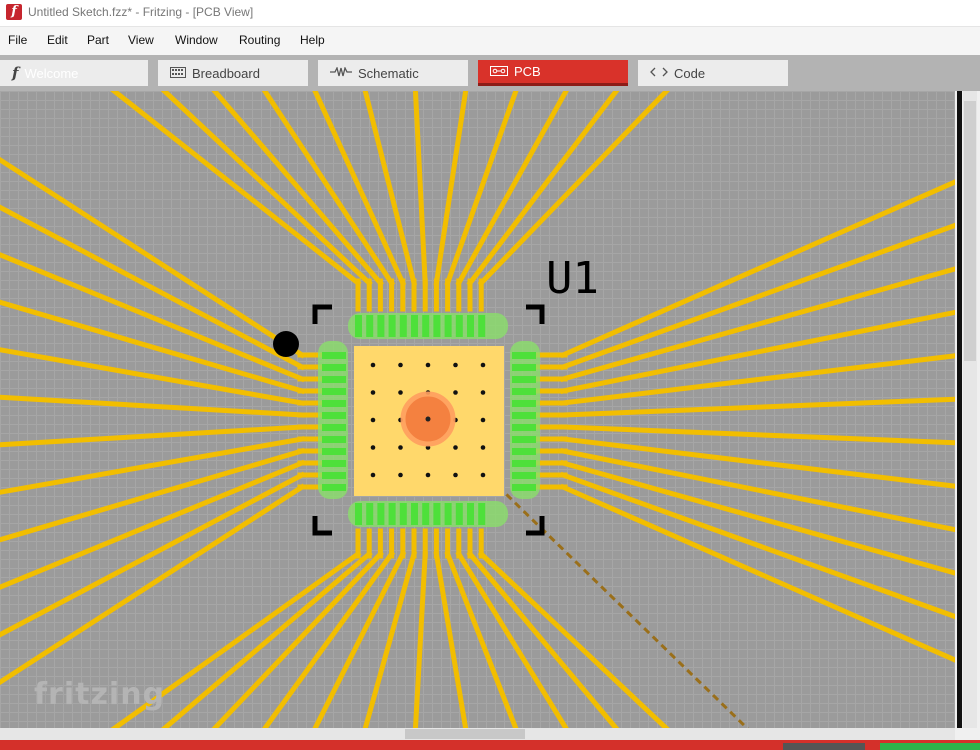 The image size is (980, 750). I want to click on horizontal-scrollbar-thumb, so click(465, 734).